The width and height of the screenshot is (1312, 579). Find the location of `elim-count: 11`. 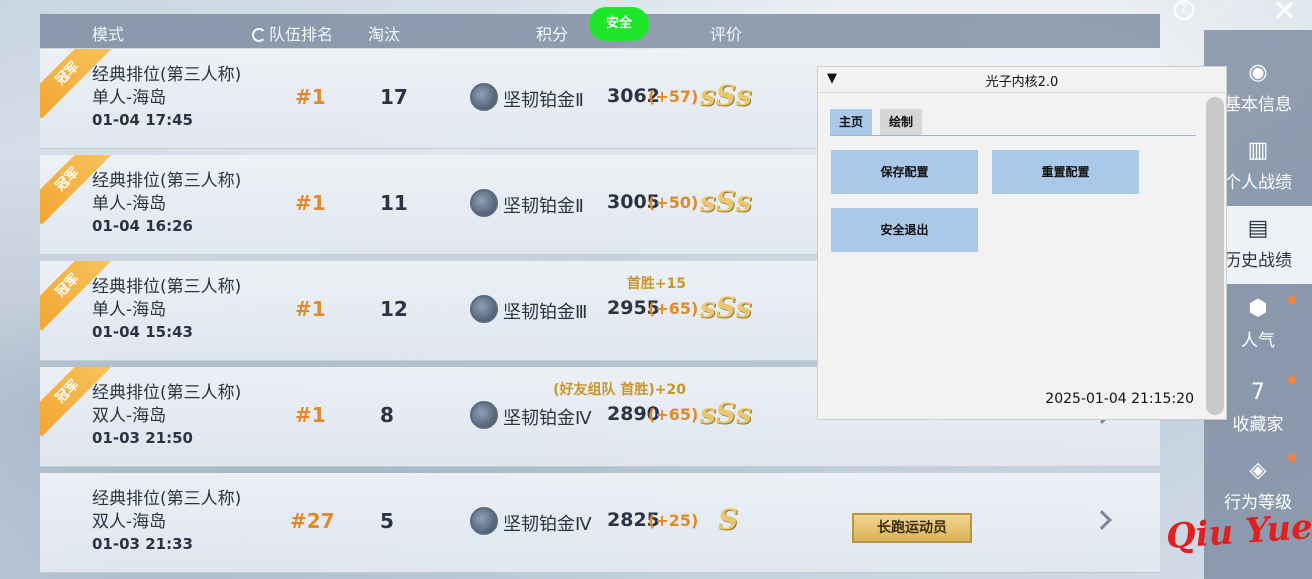

elim-count: 11 is located at coordinates (394, 203).